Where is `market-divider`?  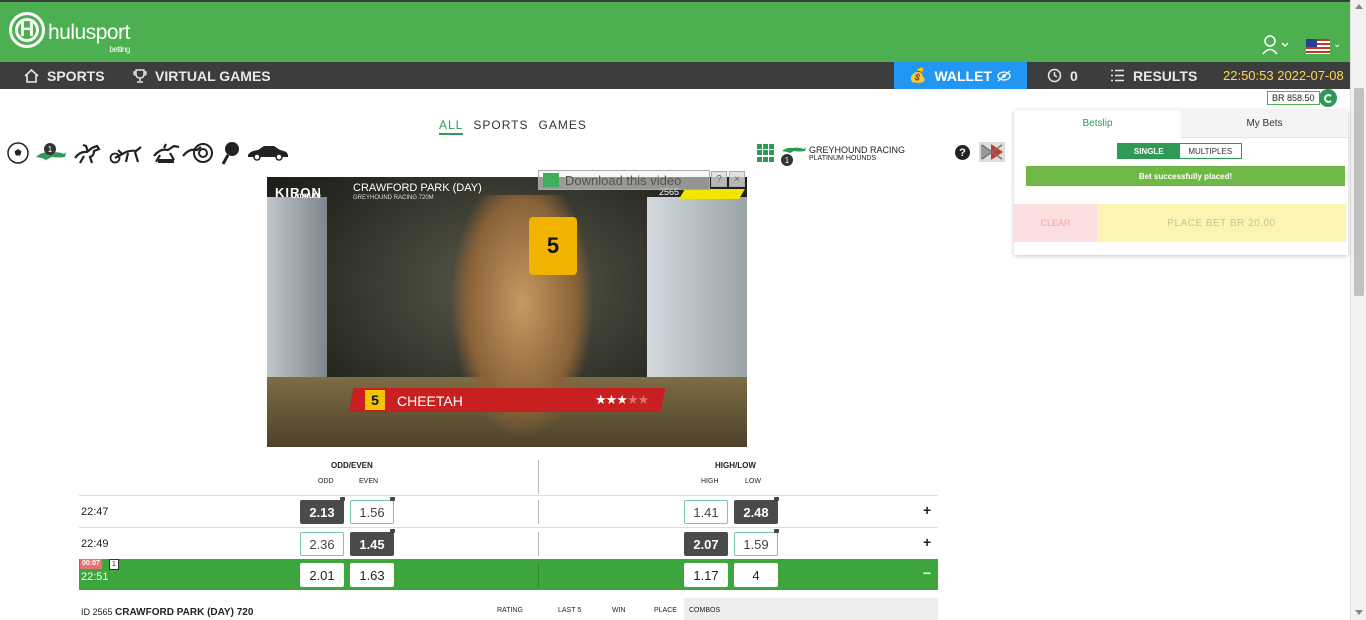
market-divider is located at coordinates (538, 477).